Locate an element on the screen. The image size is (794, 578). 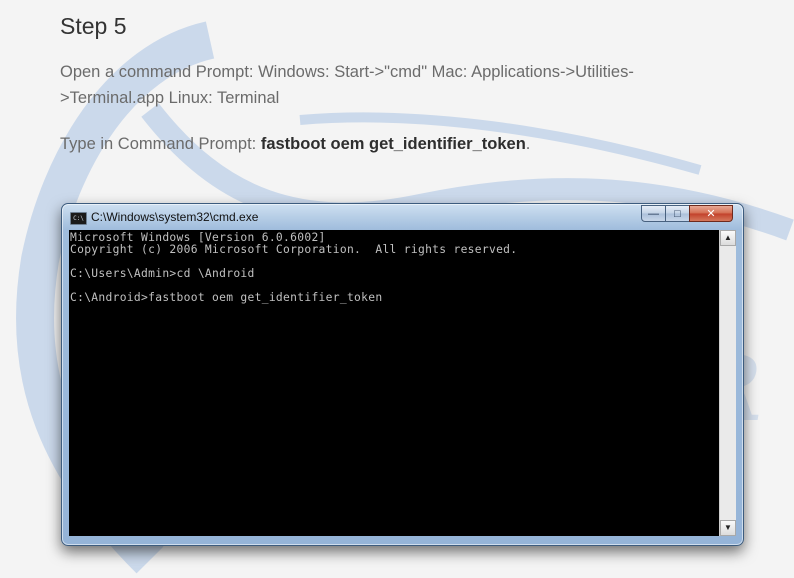
instruction-suffix: . is located at coordinates (528, 144).